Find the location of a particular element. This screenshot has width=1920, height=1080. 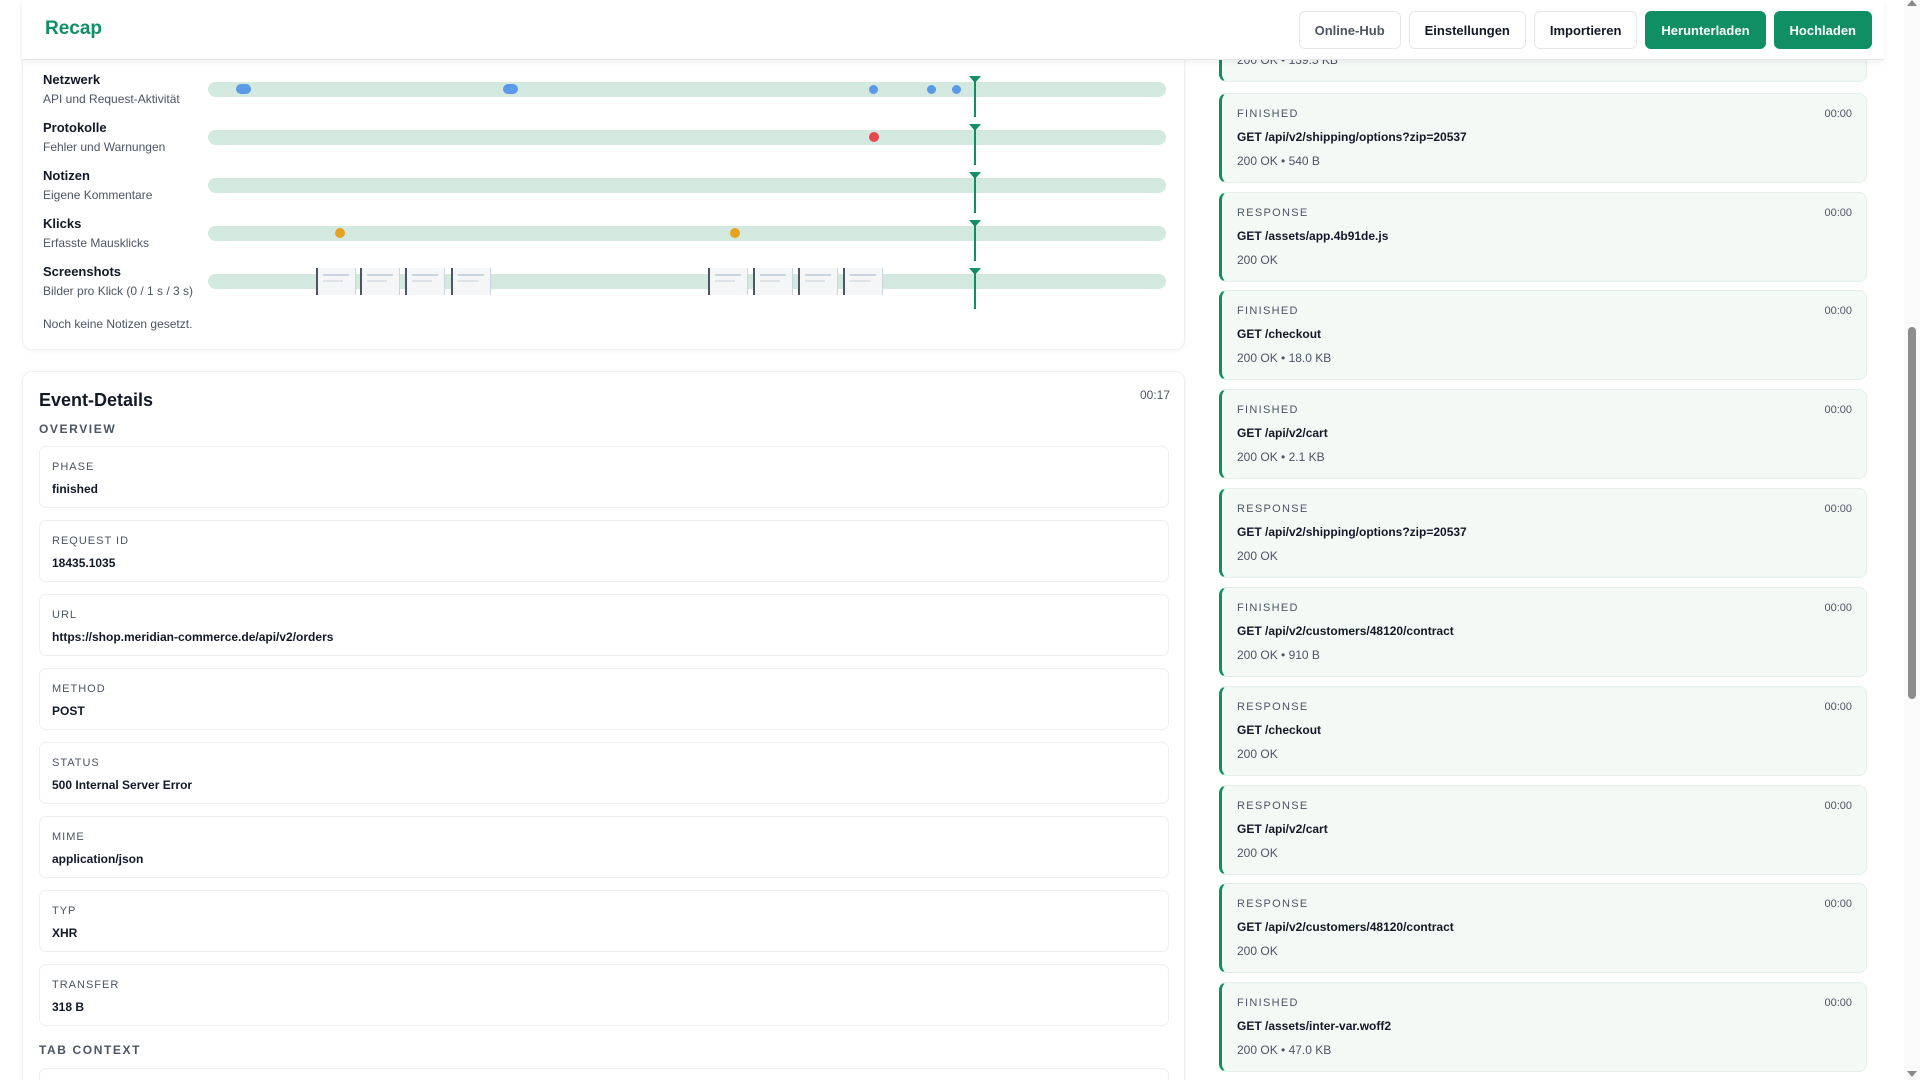

field-label: URL is located at coordinates (65, 615).